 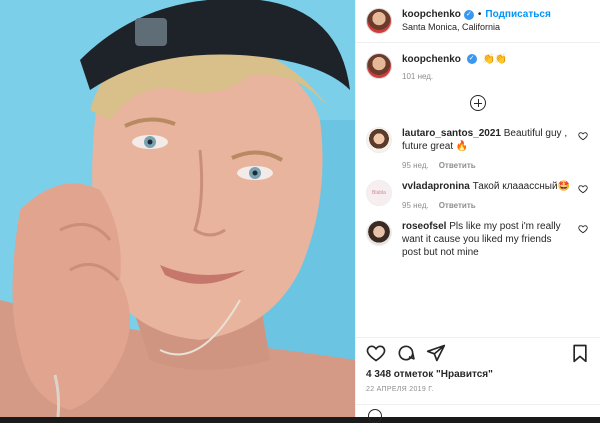 What do you see at coordinates (436, 186) in the screenshot?
I see `comment-username: vvladapronina` at bounding box center [436, 186].